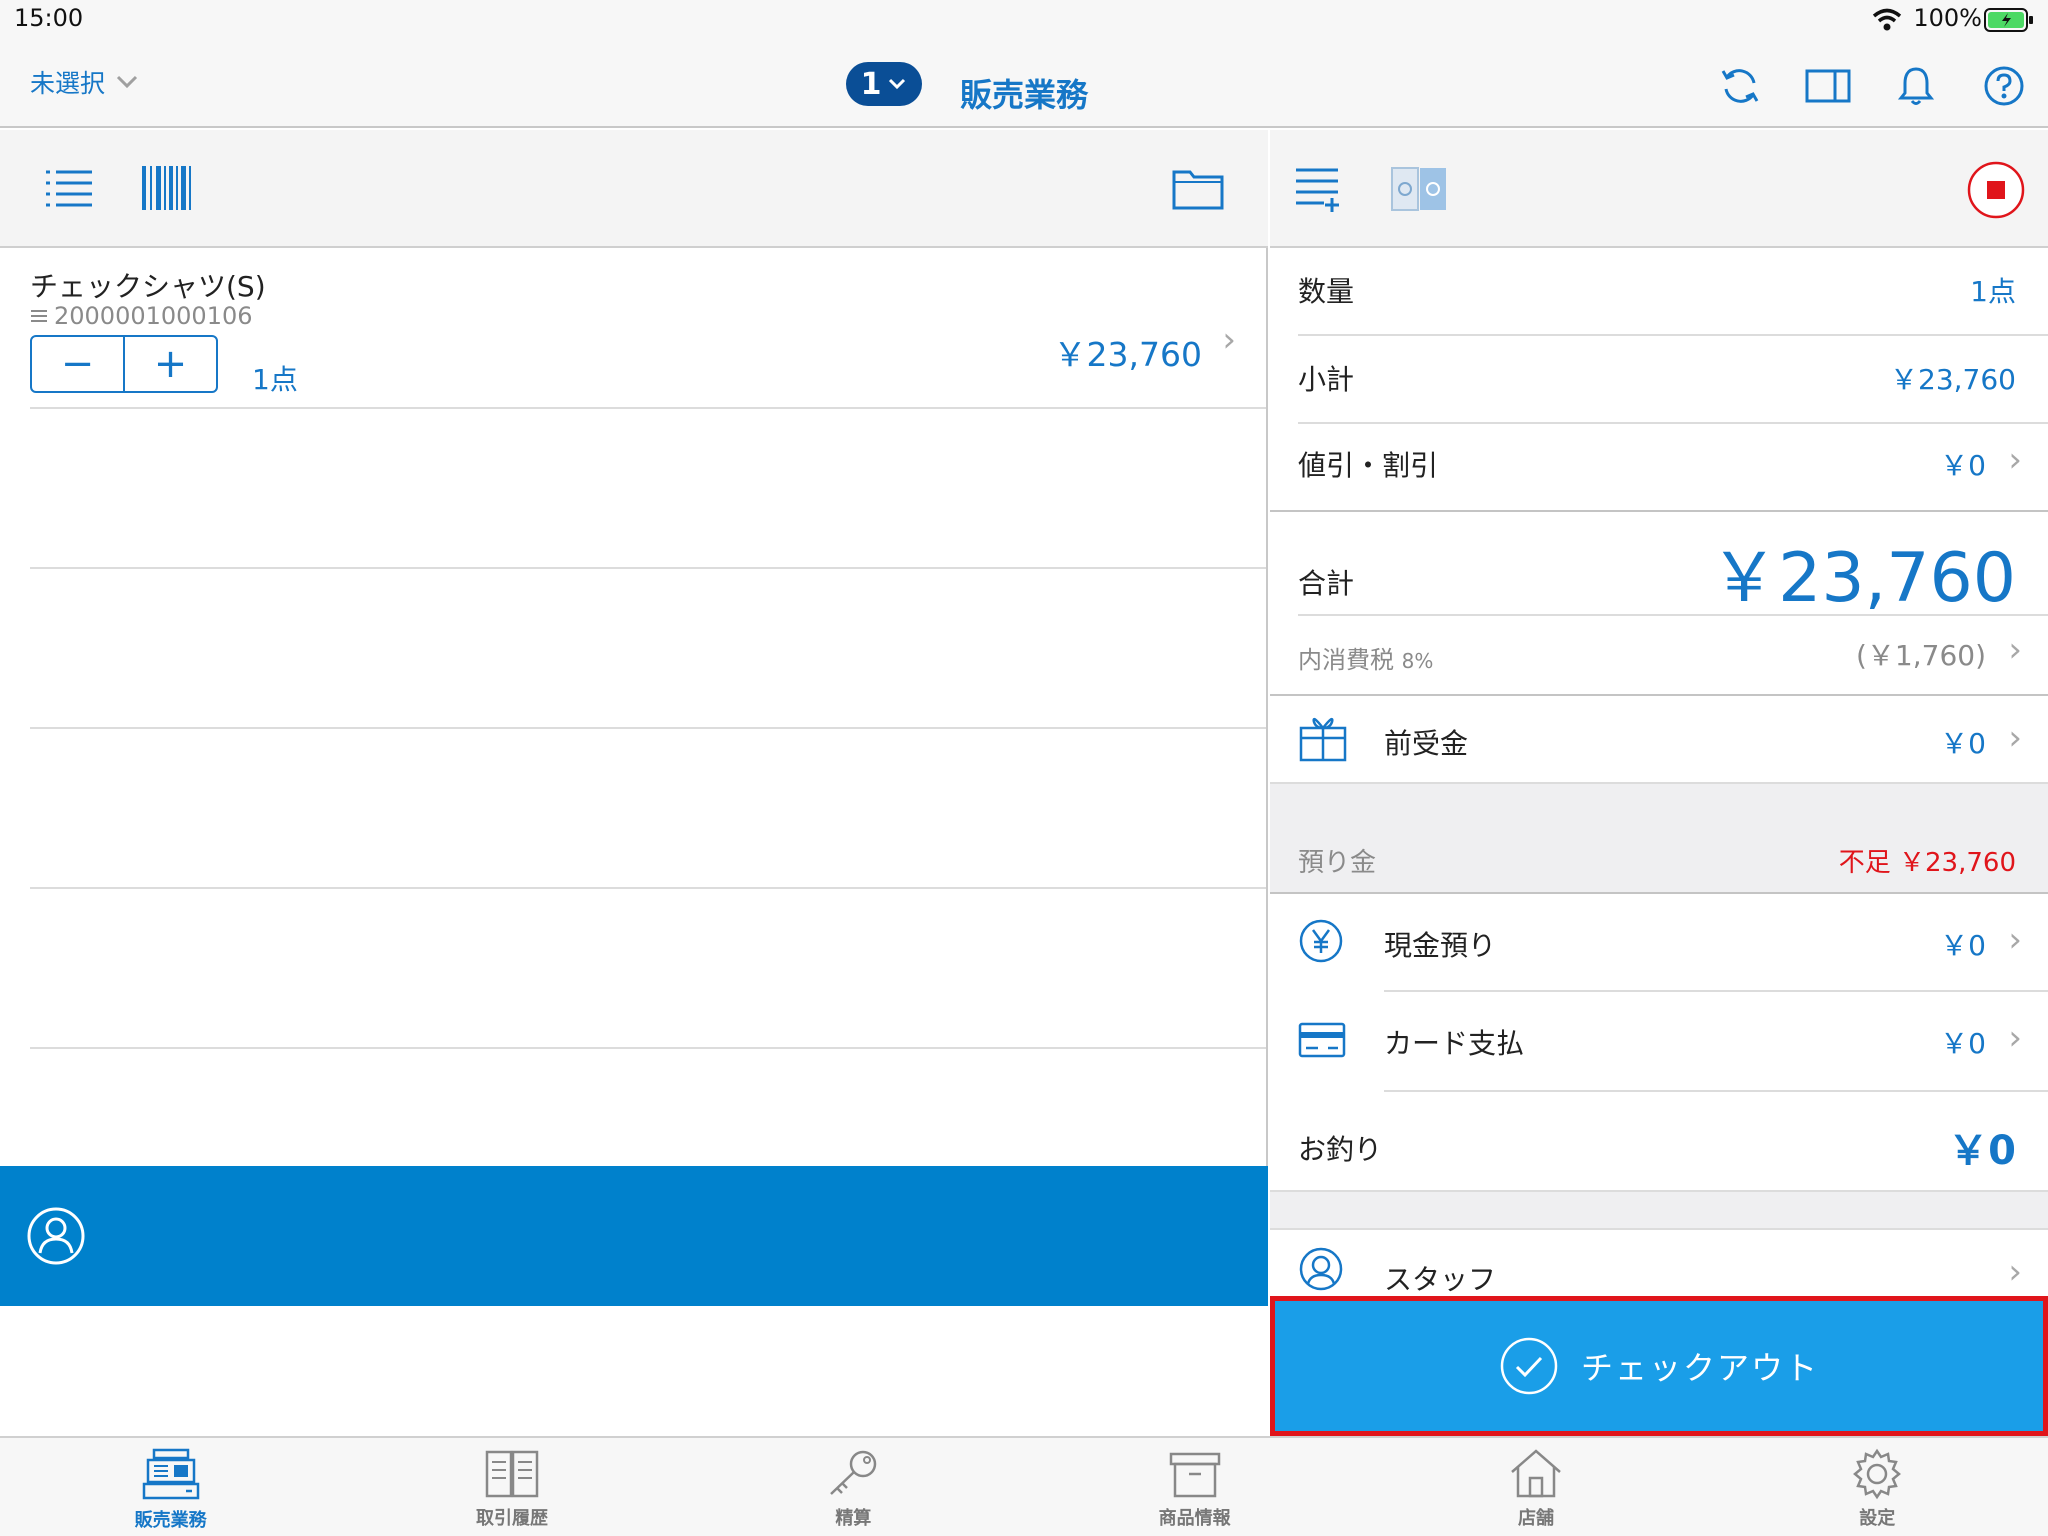  I want to click on decrement-button: −, so click(77, 364).